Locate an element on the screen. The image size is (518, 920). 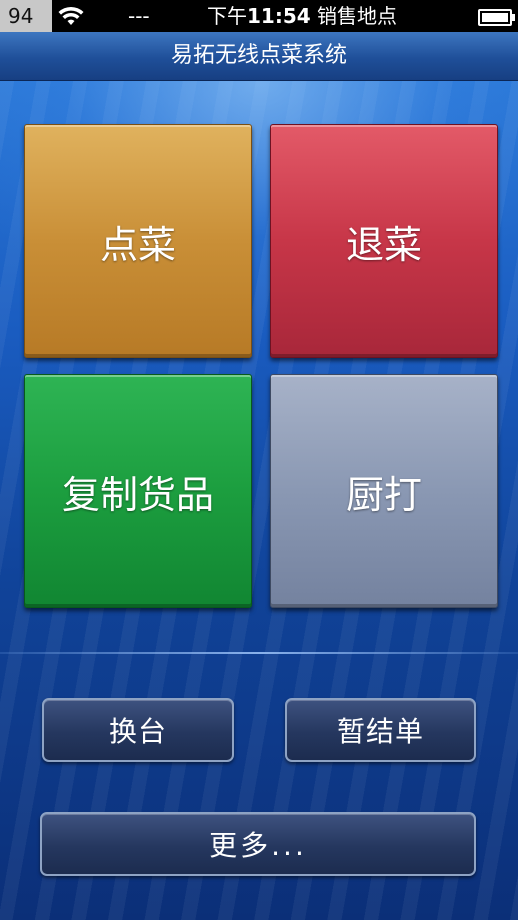
kitchen-print-button: 厨打 is located at coordinates (384, 491).